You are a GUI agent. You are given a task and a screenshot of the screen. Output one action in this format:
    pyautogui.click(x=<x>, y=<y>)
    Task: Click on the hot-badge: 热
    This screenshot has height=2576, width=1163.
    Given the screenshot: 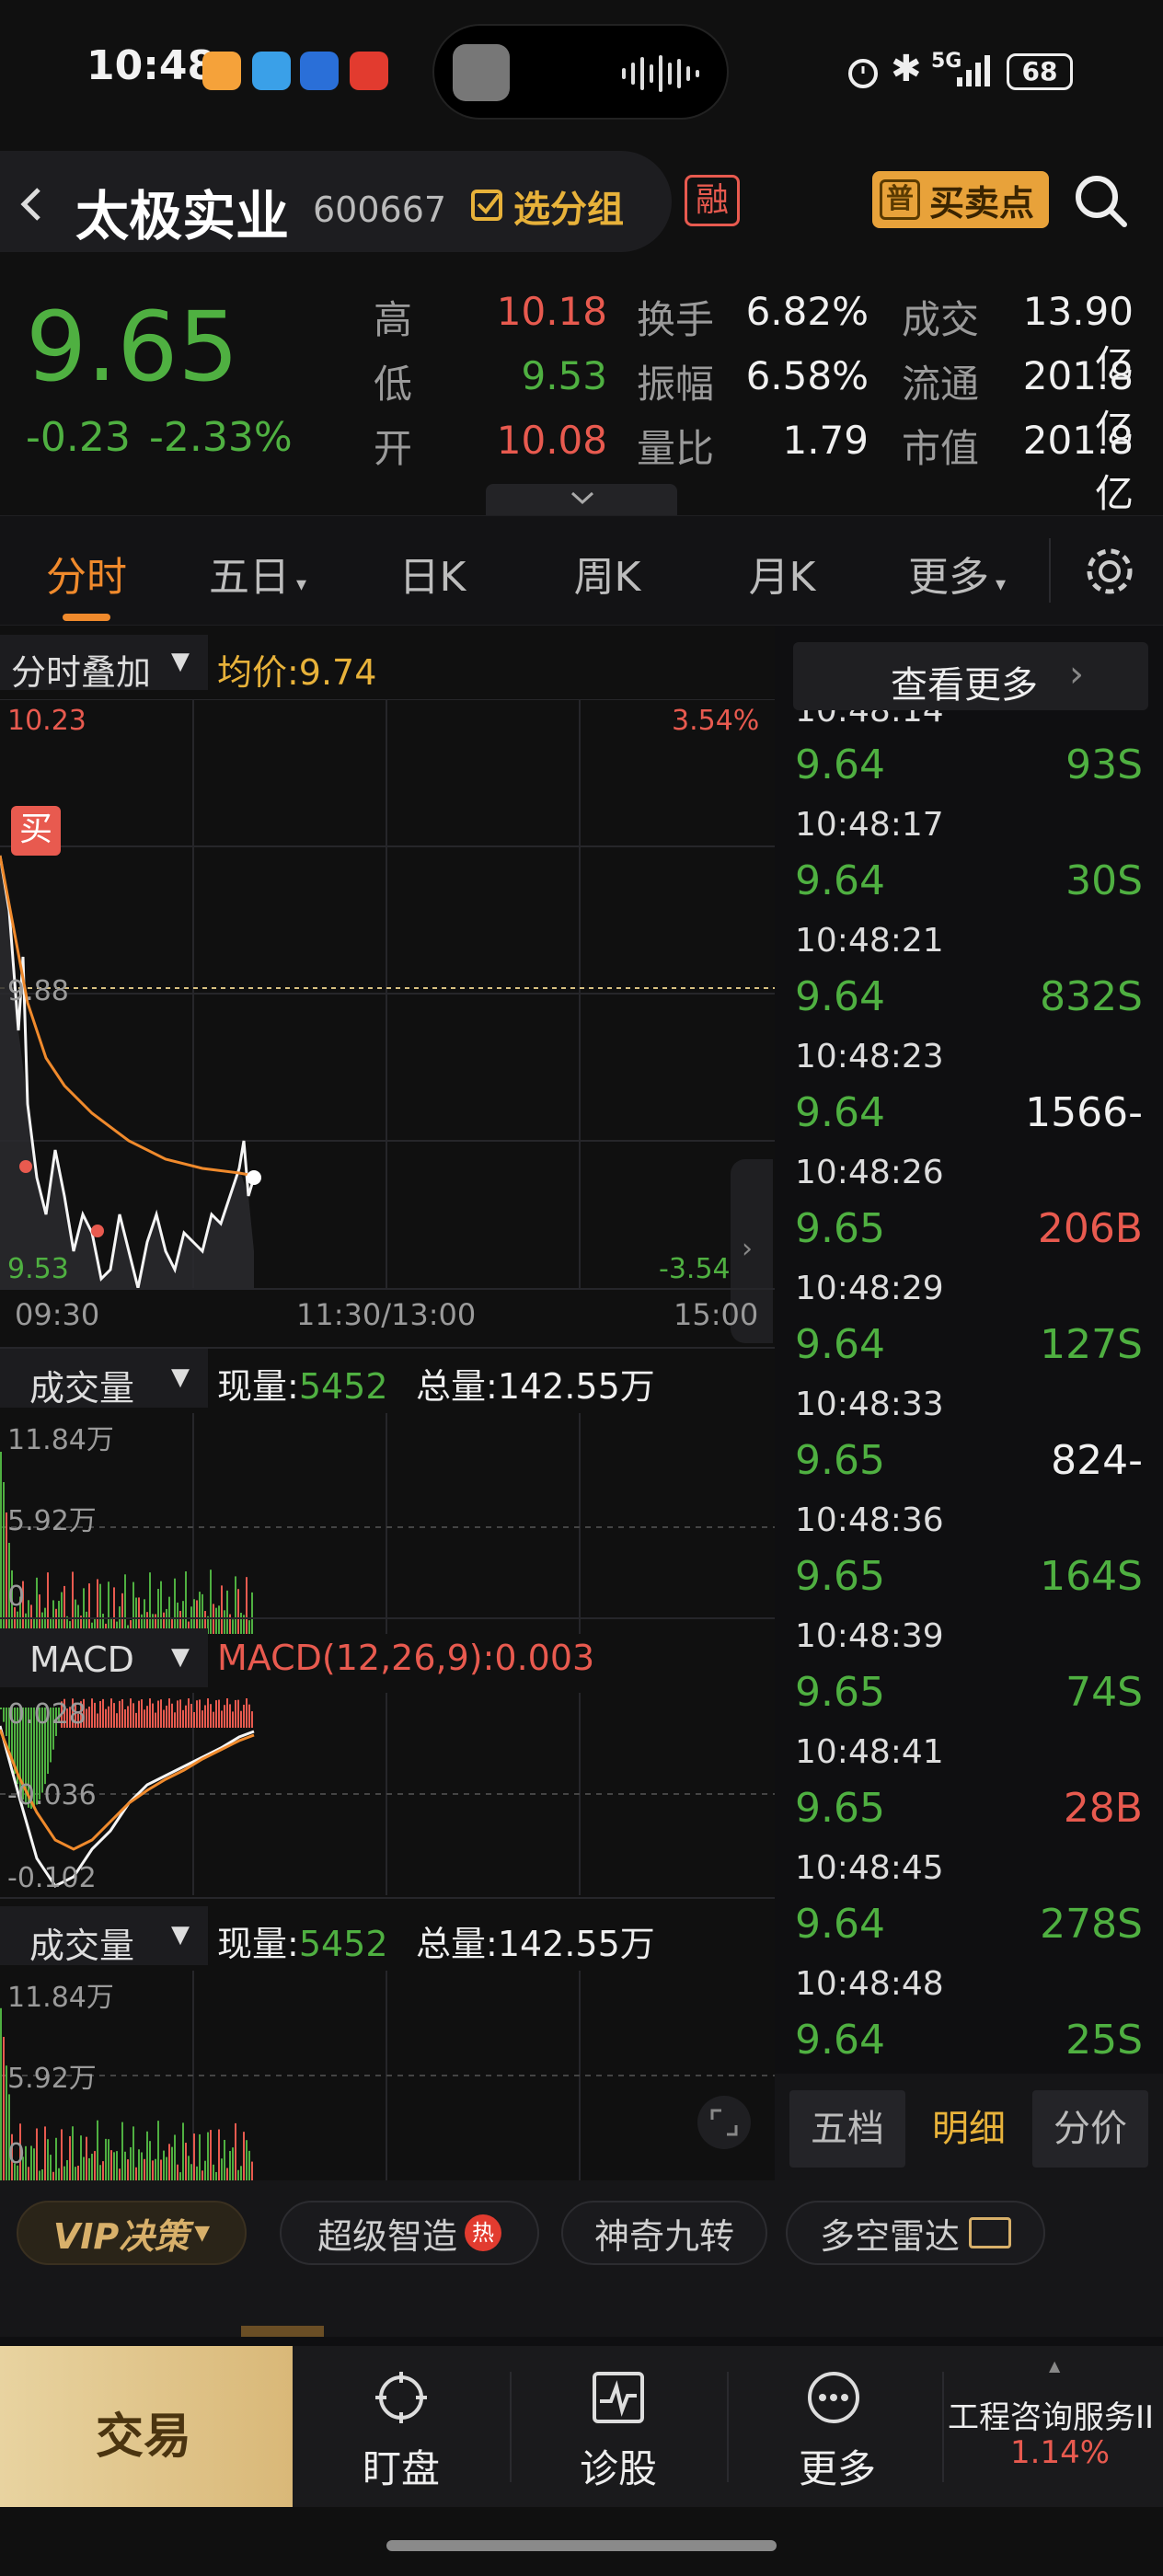 What is the action you would take?
    pyautogui.click(x=483, y=2232)
    